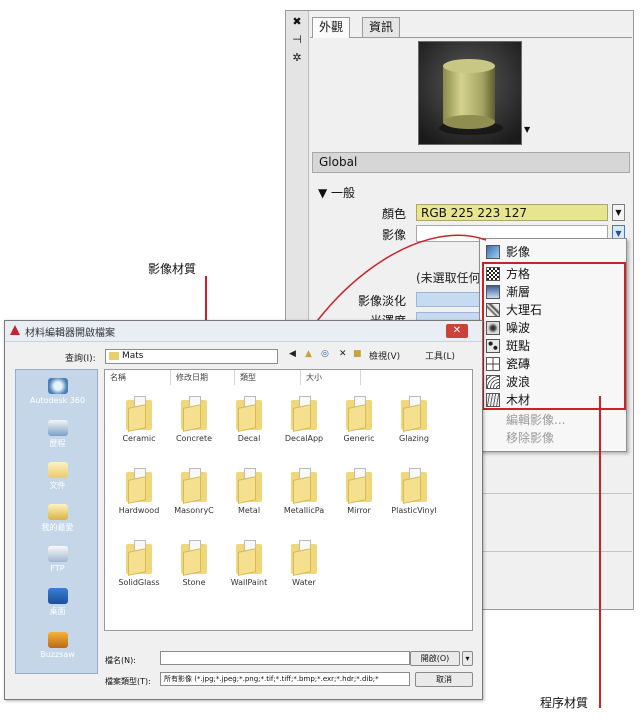 This screenshot has width=640, height=720. What do you see at coordinates (243, 331) in the screenshot?
I see `dialog-titlebar: 材料編輯器開啟檔案 ✕` at bounding box center [243, 331].